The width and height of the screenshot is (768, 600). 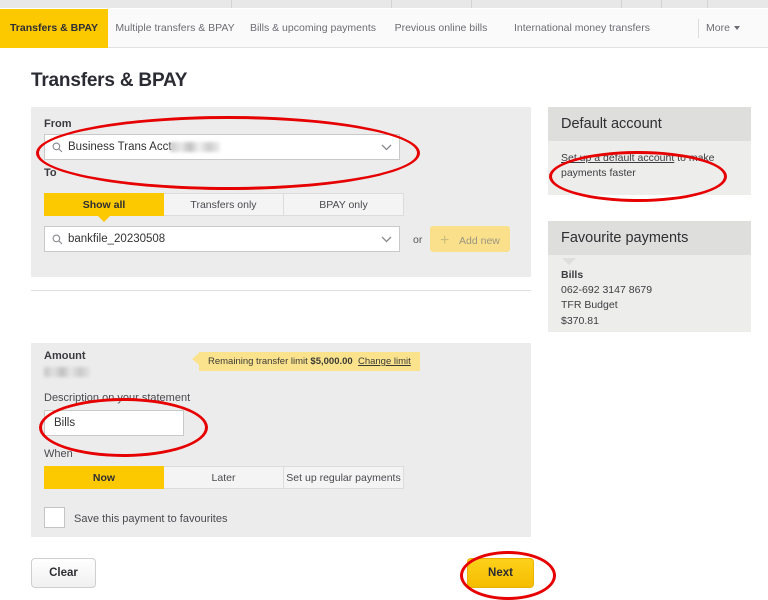 I want to click on amount-field-label: Amount, so click(x=65, y=356).